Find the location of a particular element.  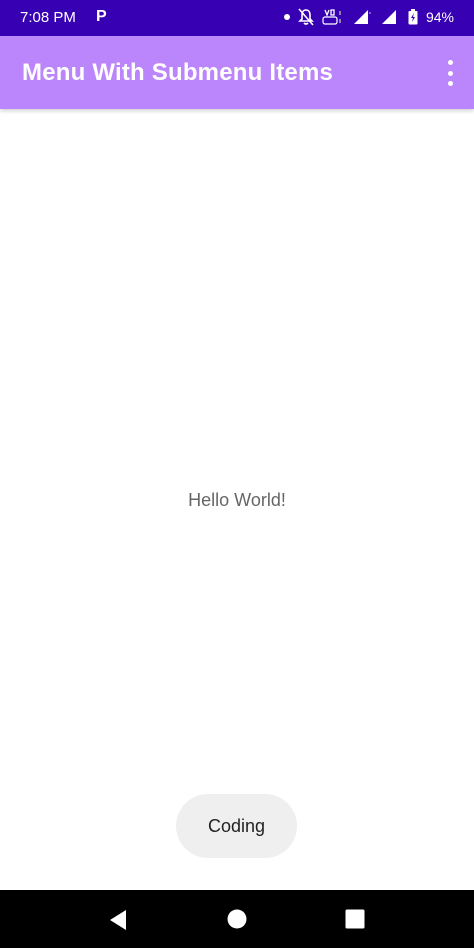

navigation-bar is located at coordinates (237, 919).